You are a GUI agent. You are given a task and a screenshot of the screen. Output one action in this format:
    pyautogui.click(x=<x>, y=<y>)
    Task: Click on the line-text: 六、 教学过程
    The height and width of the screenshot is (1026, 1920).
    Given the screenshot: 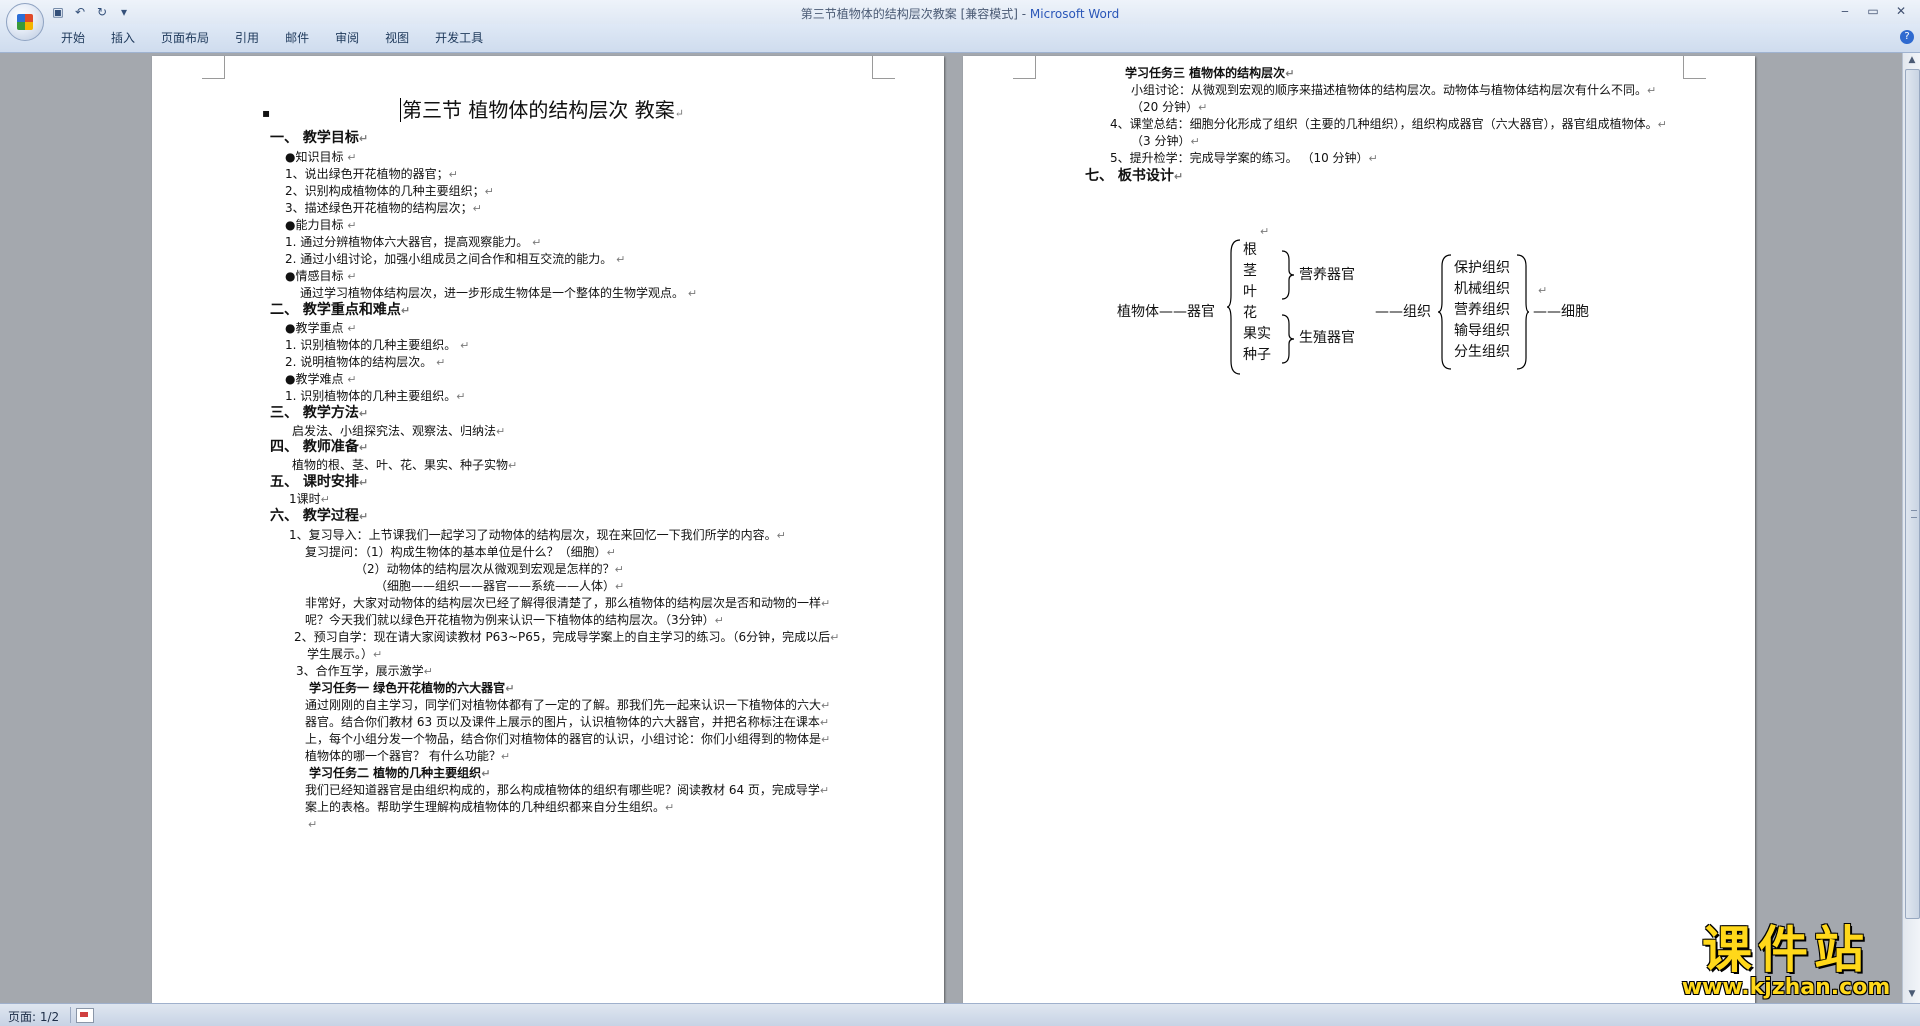 What is the action you would take?
    pyautogui.click(x=314, y=516)
    